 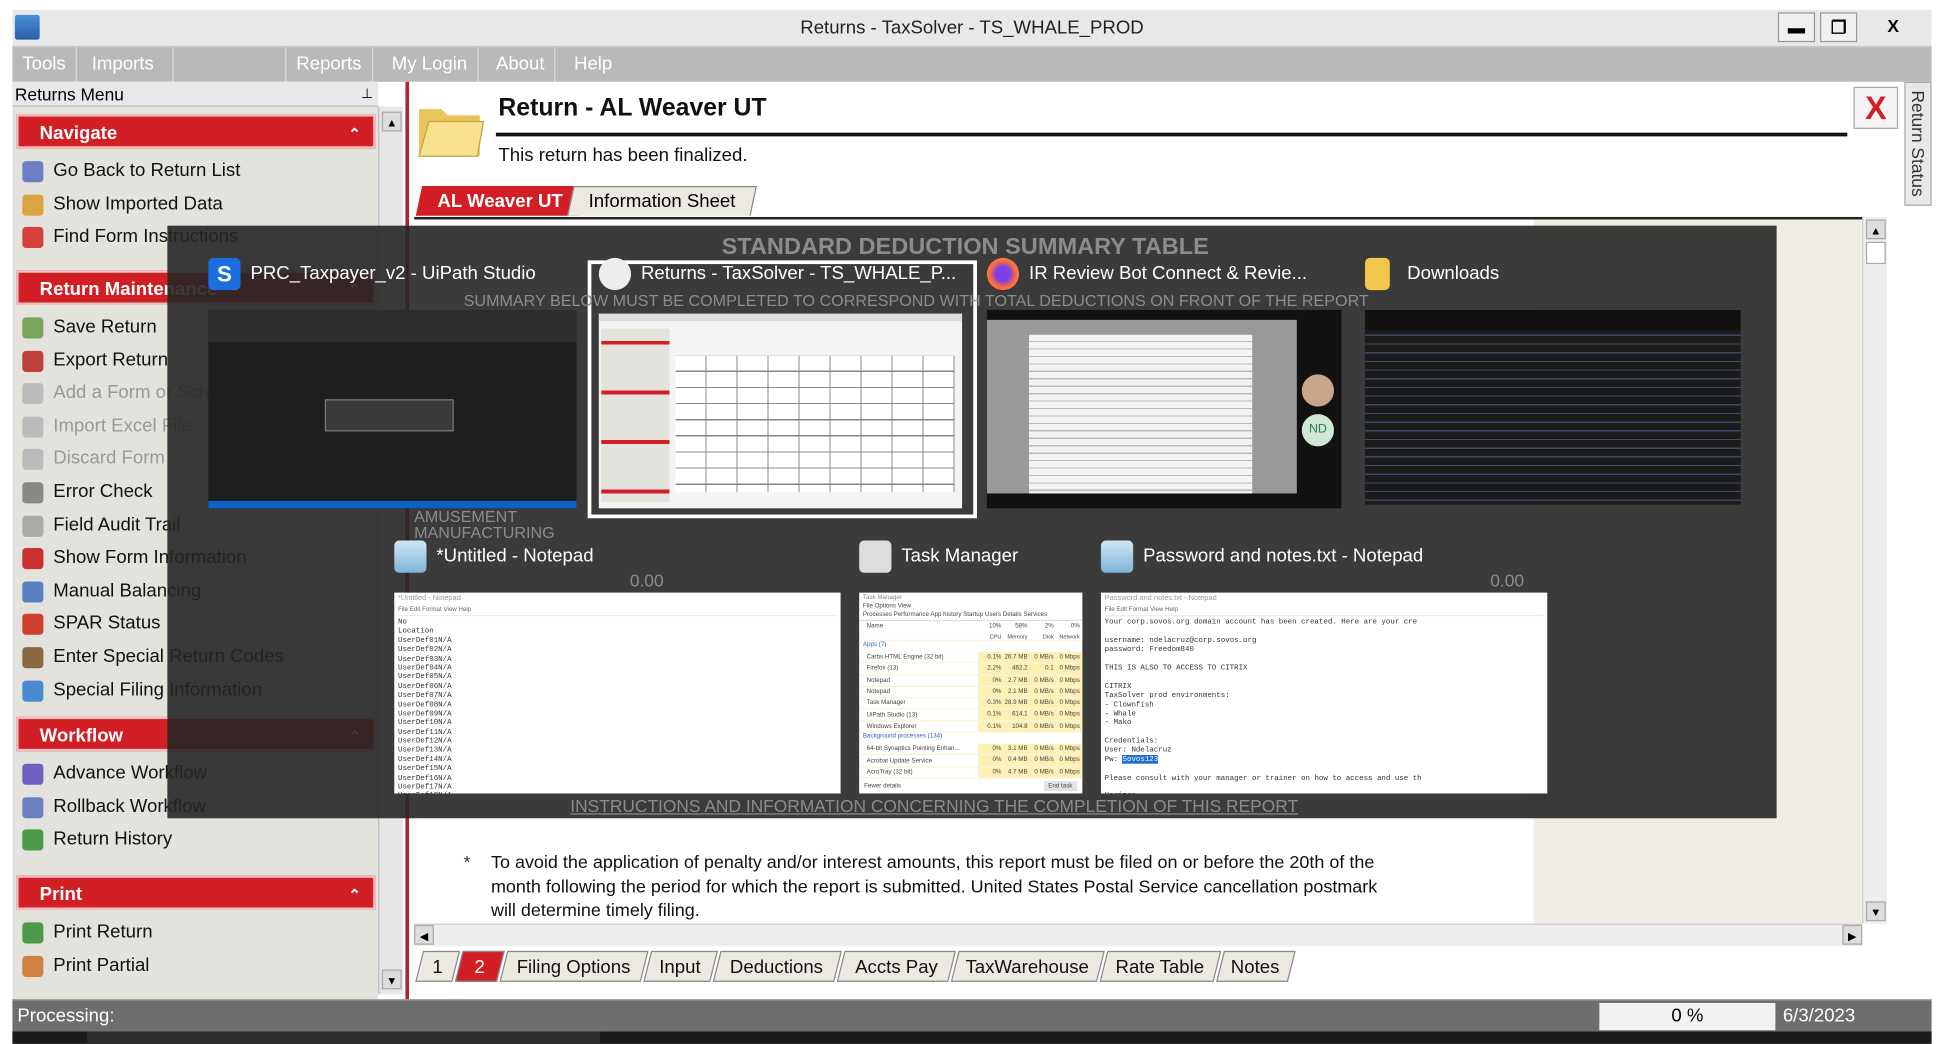 I want to click on menu-help: Help, so click(x=593, y=64).